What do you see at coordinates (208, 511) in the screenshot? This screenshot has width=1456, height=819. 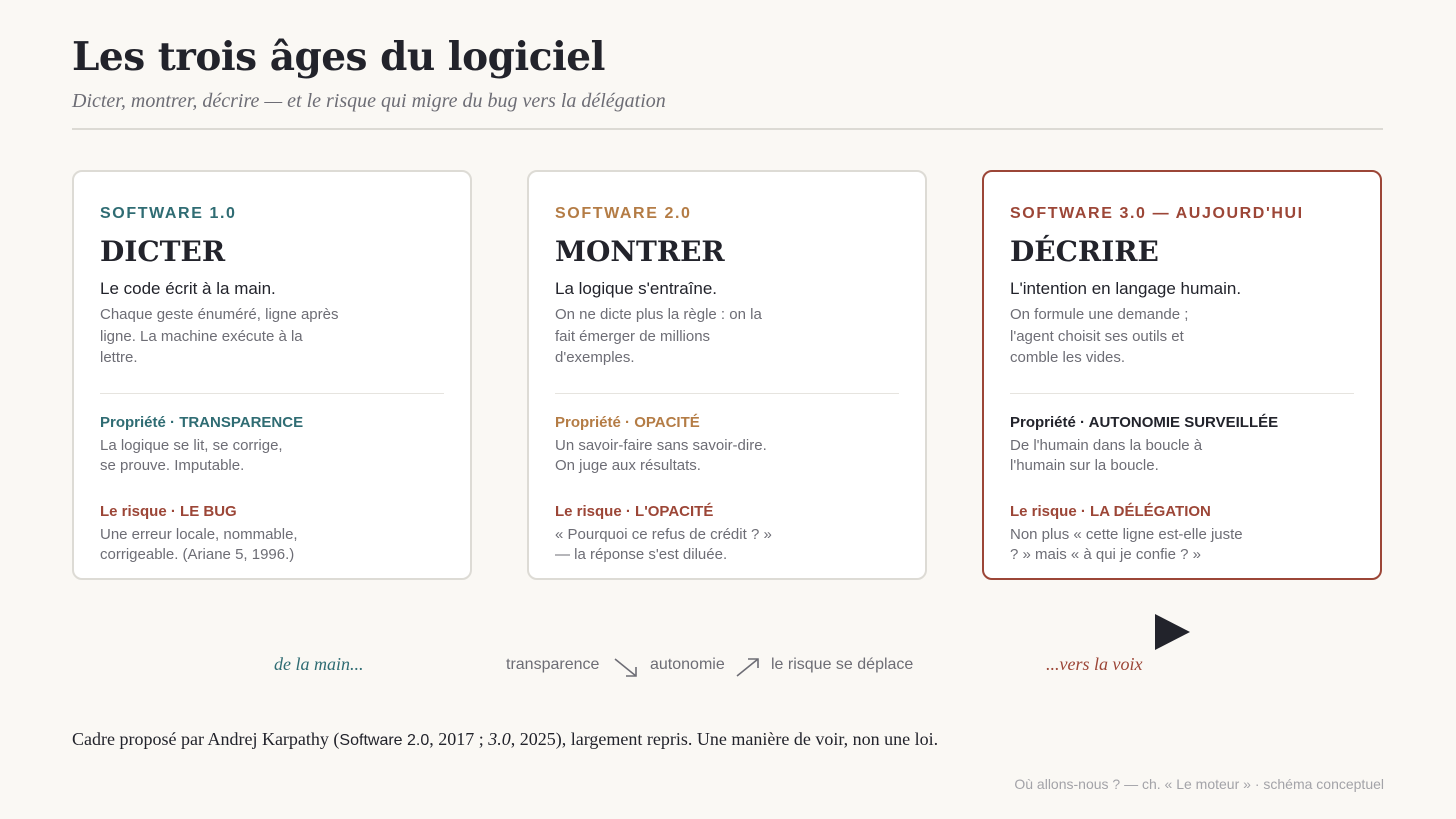 I see `risk-name: LE BUG` at bounding box center [208, 511].